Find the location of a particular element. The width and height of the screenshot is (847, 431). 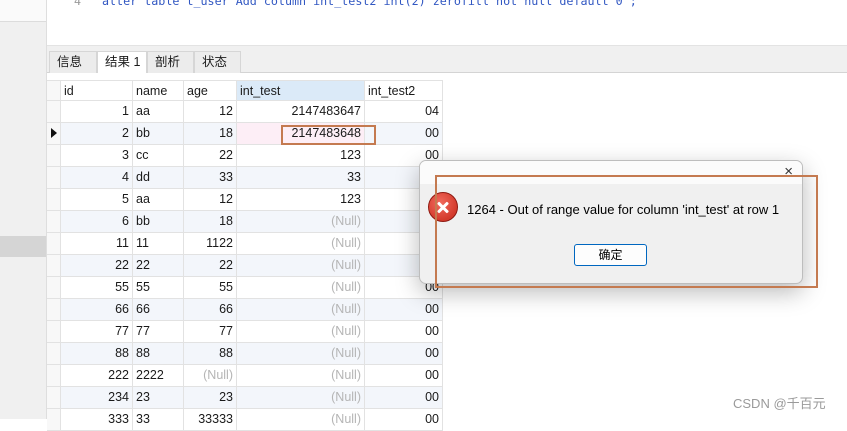

tab-info: 信息 is located at coordinates (73, 62).